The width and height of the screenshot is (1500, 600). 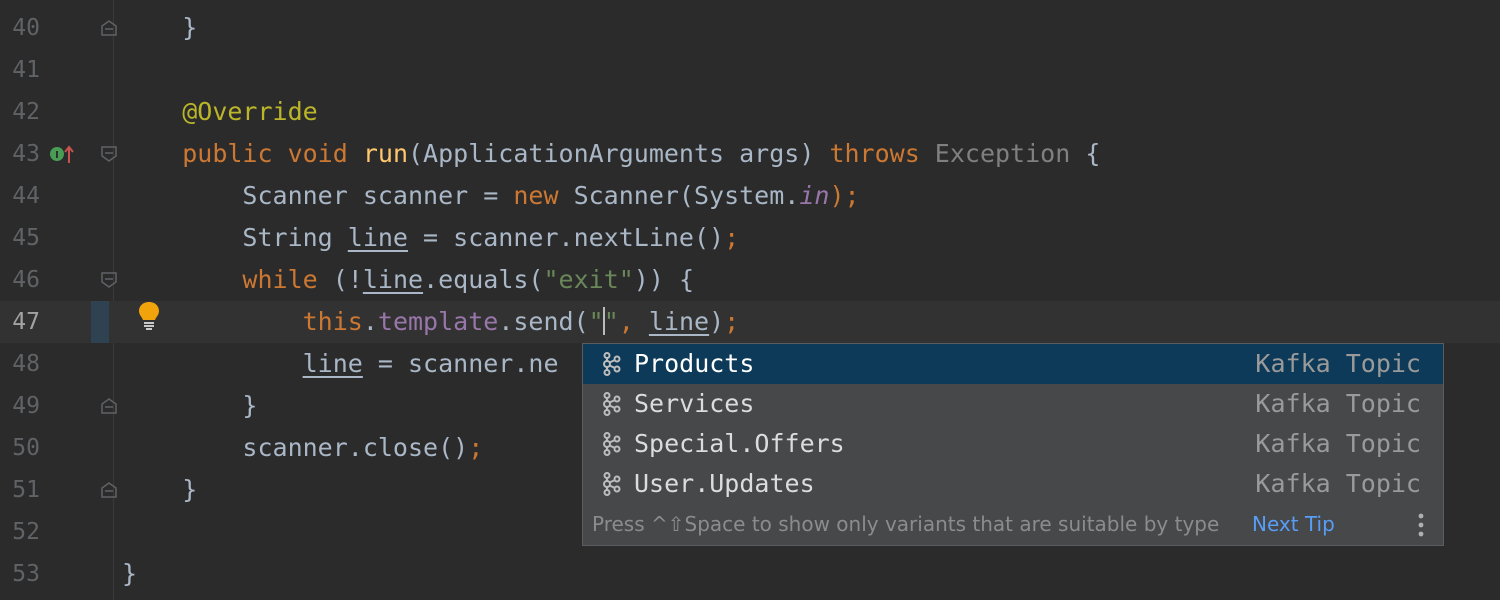 I want to click on completion-item-name: Services, so click(x=694, y=403).